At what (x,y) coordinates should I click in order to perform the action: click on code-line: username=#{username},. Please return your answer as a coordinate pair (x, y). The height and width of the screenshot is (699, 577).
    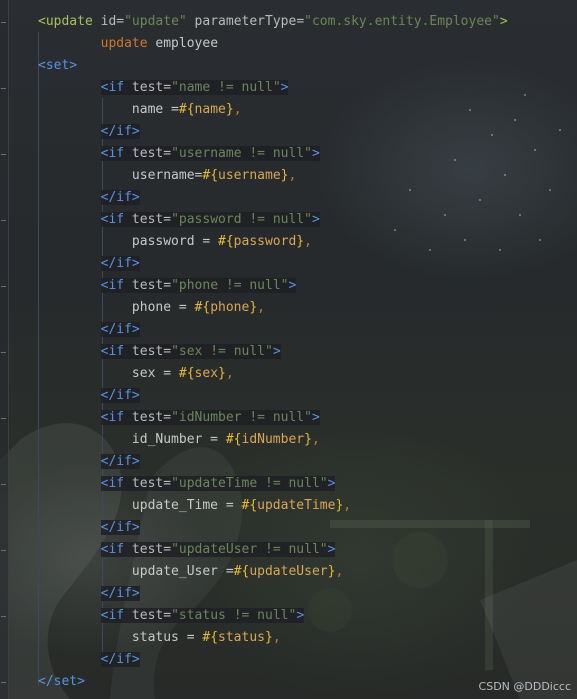
    Looking at the image, I should click on (167, 176).